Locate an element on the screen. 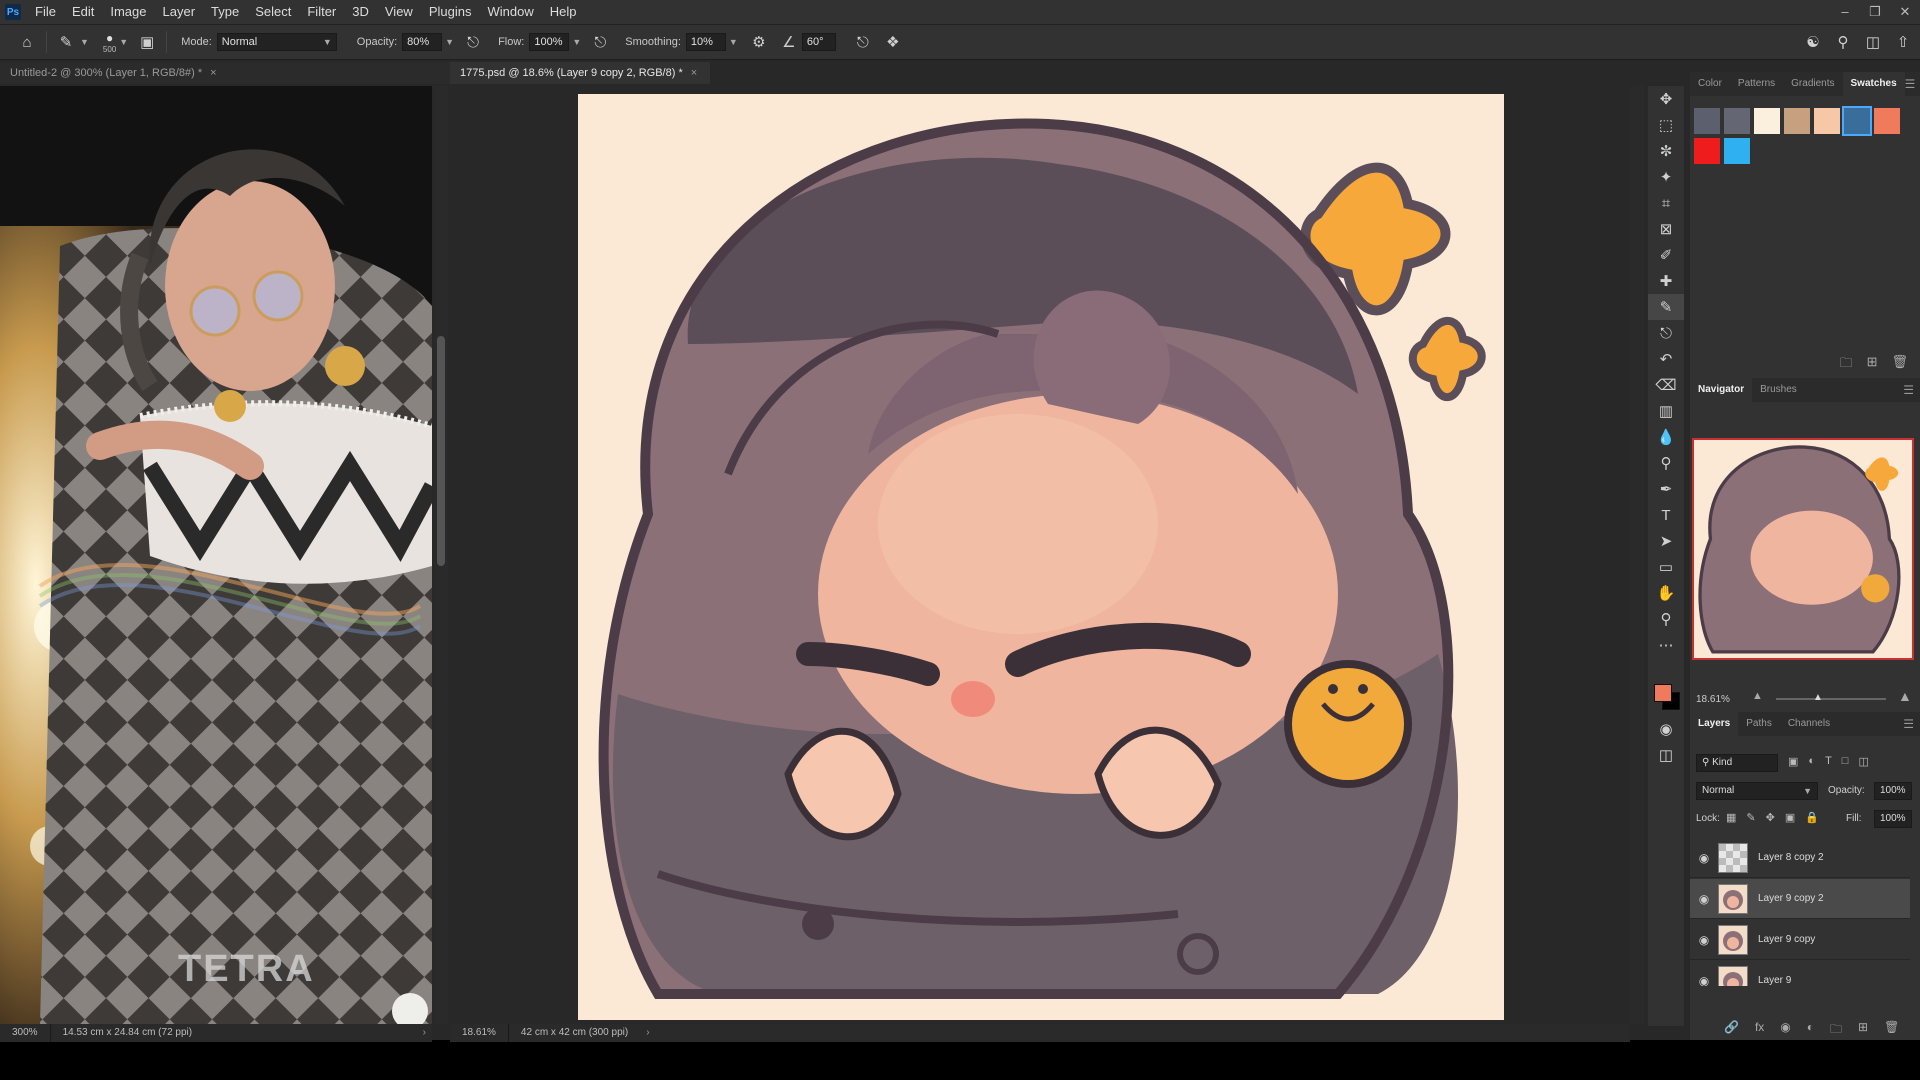 The image size is (1920, 1080). brush-size-picker: ● 500 is located at coordinates (109, 42).